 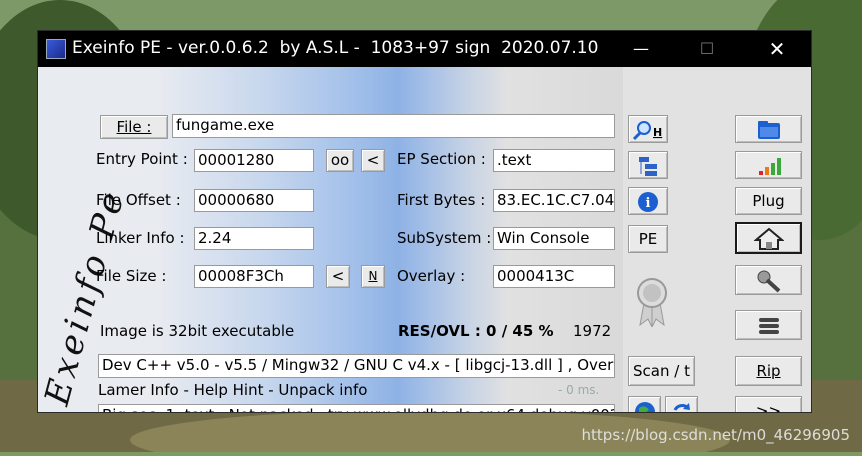 I want to click on linker-info-label: Linker Info :, so click(x=140, y=238).